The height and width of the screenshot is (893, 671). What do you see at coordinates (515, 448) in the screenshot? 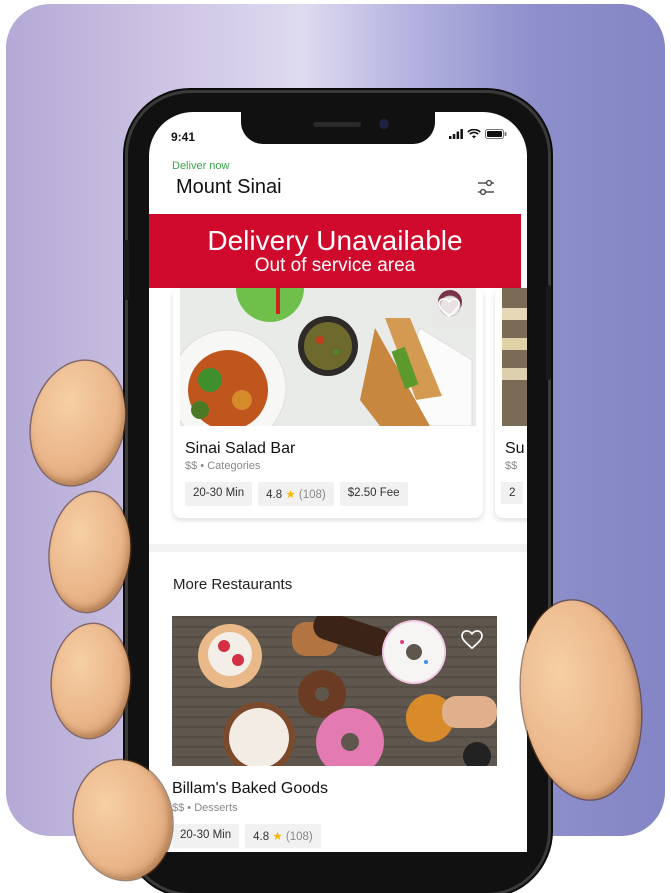
I see `restaurant-name-partial: Su` at bounding box center [515, 448].